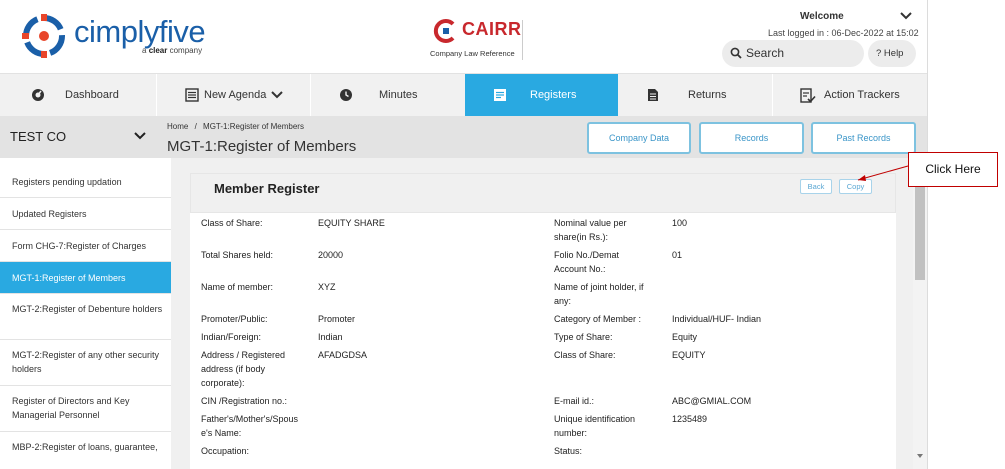  I want to click on nav-item-dashboard: Dashboard, so click(78, 95).